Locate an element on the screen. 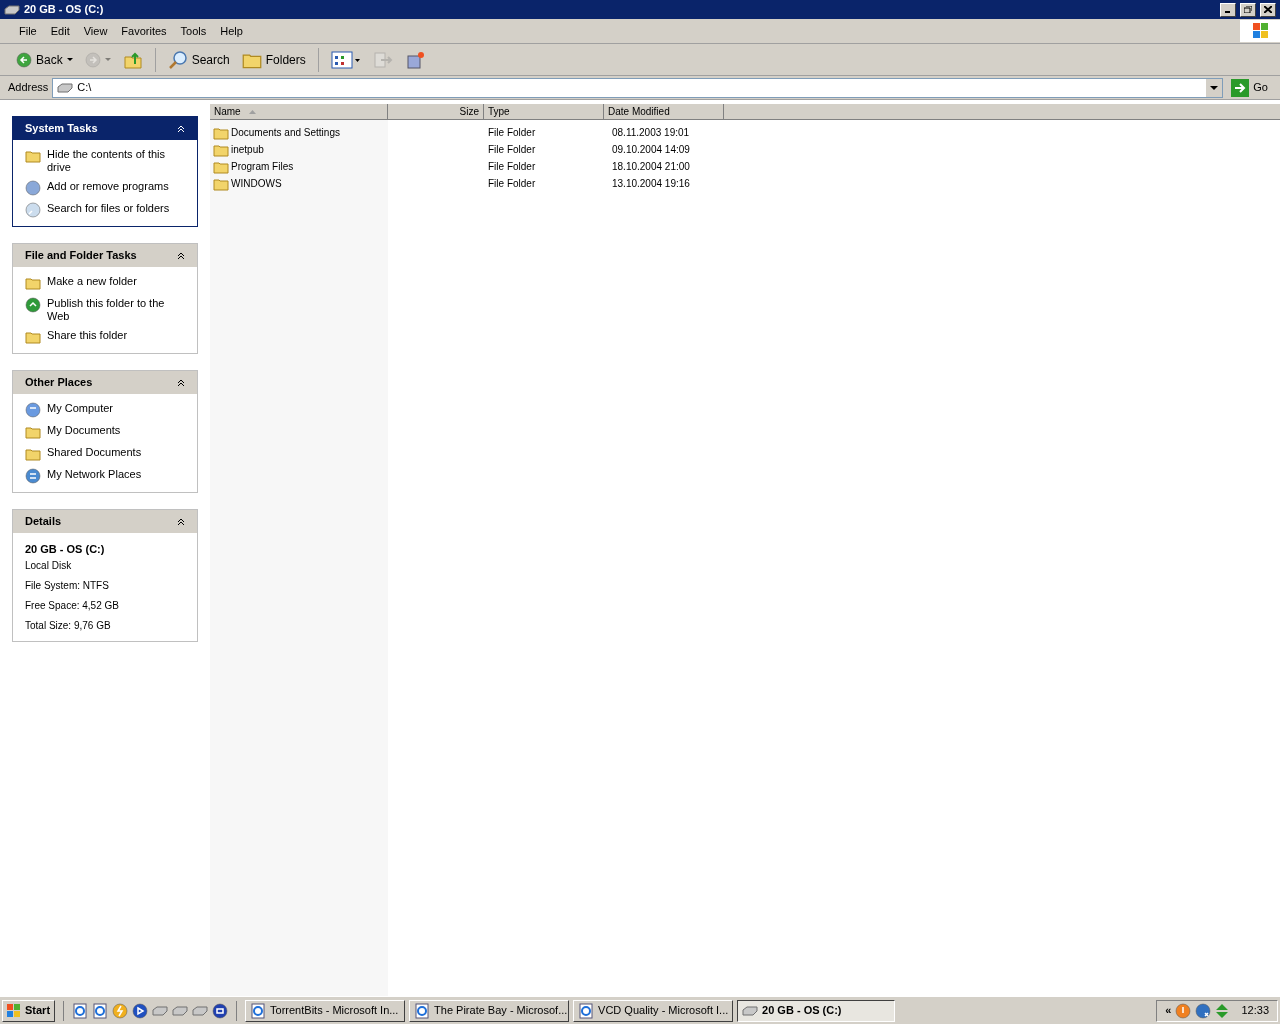 Image resolution: width=1280 pixels, height=1024 pixels. start-button: Start is located at coordinates (29, 1010).